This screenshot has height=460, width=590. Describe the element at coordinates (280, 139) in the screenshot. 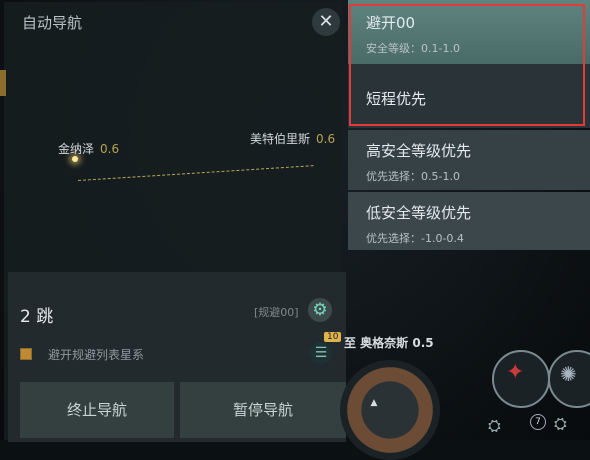

I see `destination-system-name: 美特伯里斯` at that location.